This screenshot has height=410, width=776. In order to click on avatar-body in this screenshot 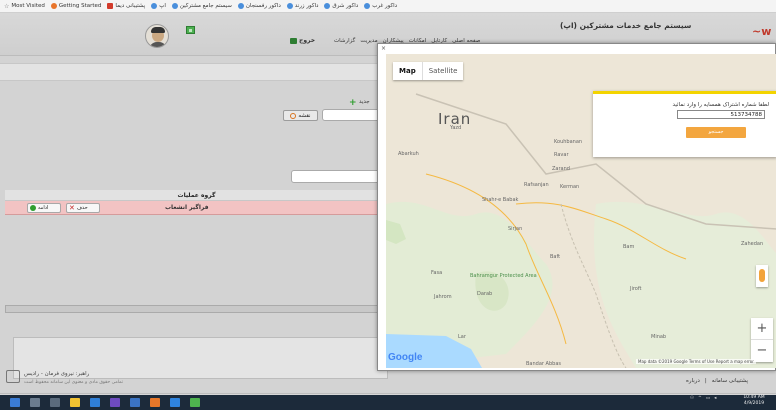, I will do `click(158, 44)`.